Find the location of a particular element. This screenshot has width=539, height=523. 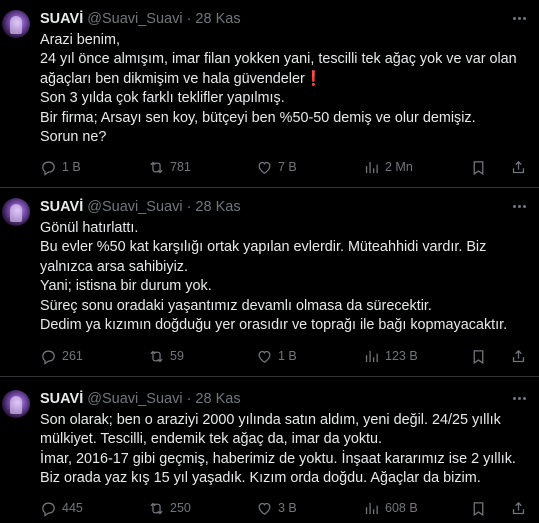

reply-count: 445 is located at coordinates (72, 508).